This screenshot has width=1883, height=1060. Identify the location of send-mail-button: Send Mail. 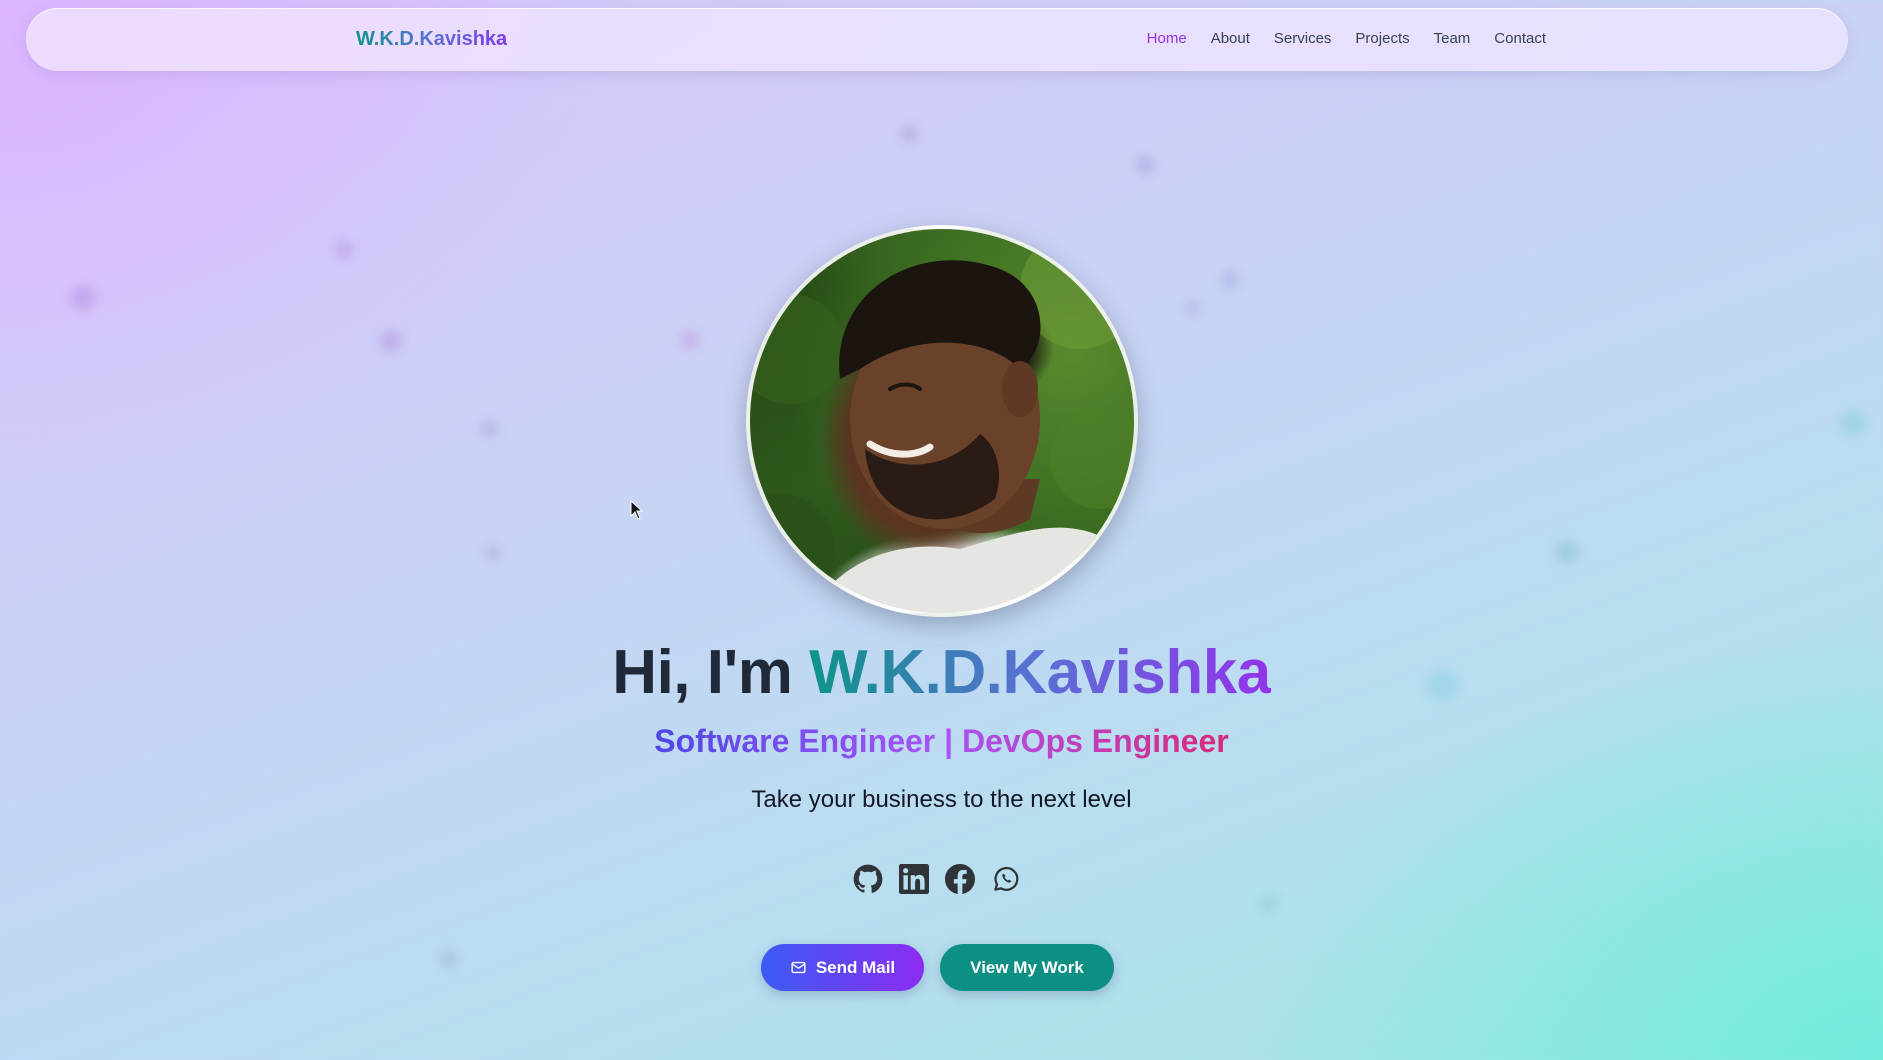
(842, 967).